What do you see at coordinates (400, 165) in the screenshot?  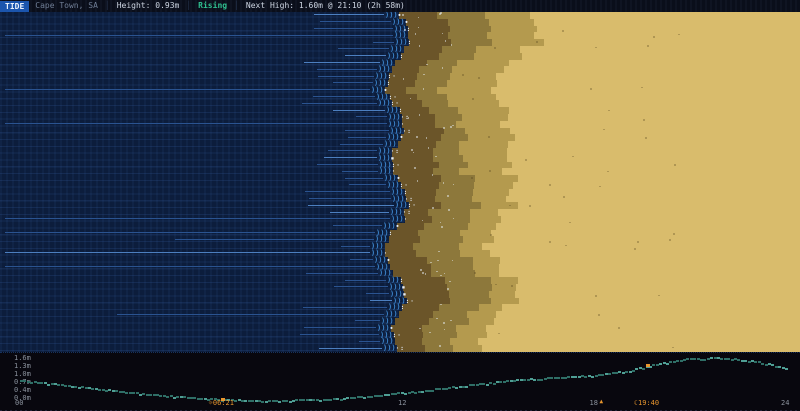 I see `shore-row: ))):·` at bounding box center [400, 165].